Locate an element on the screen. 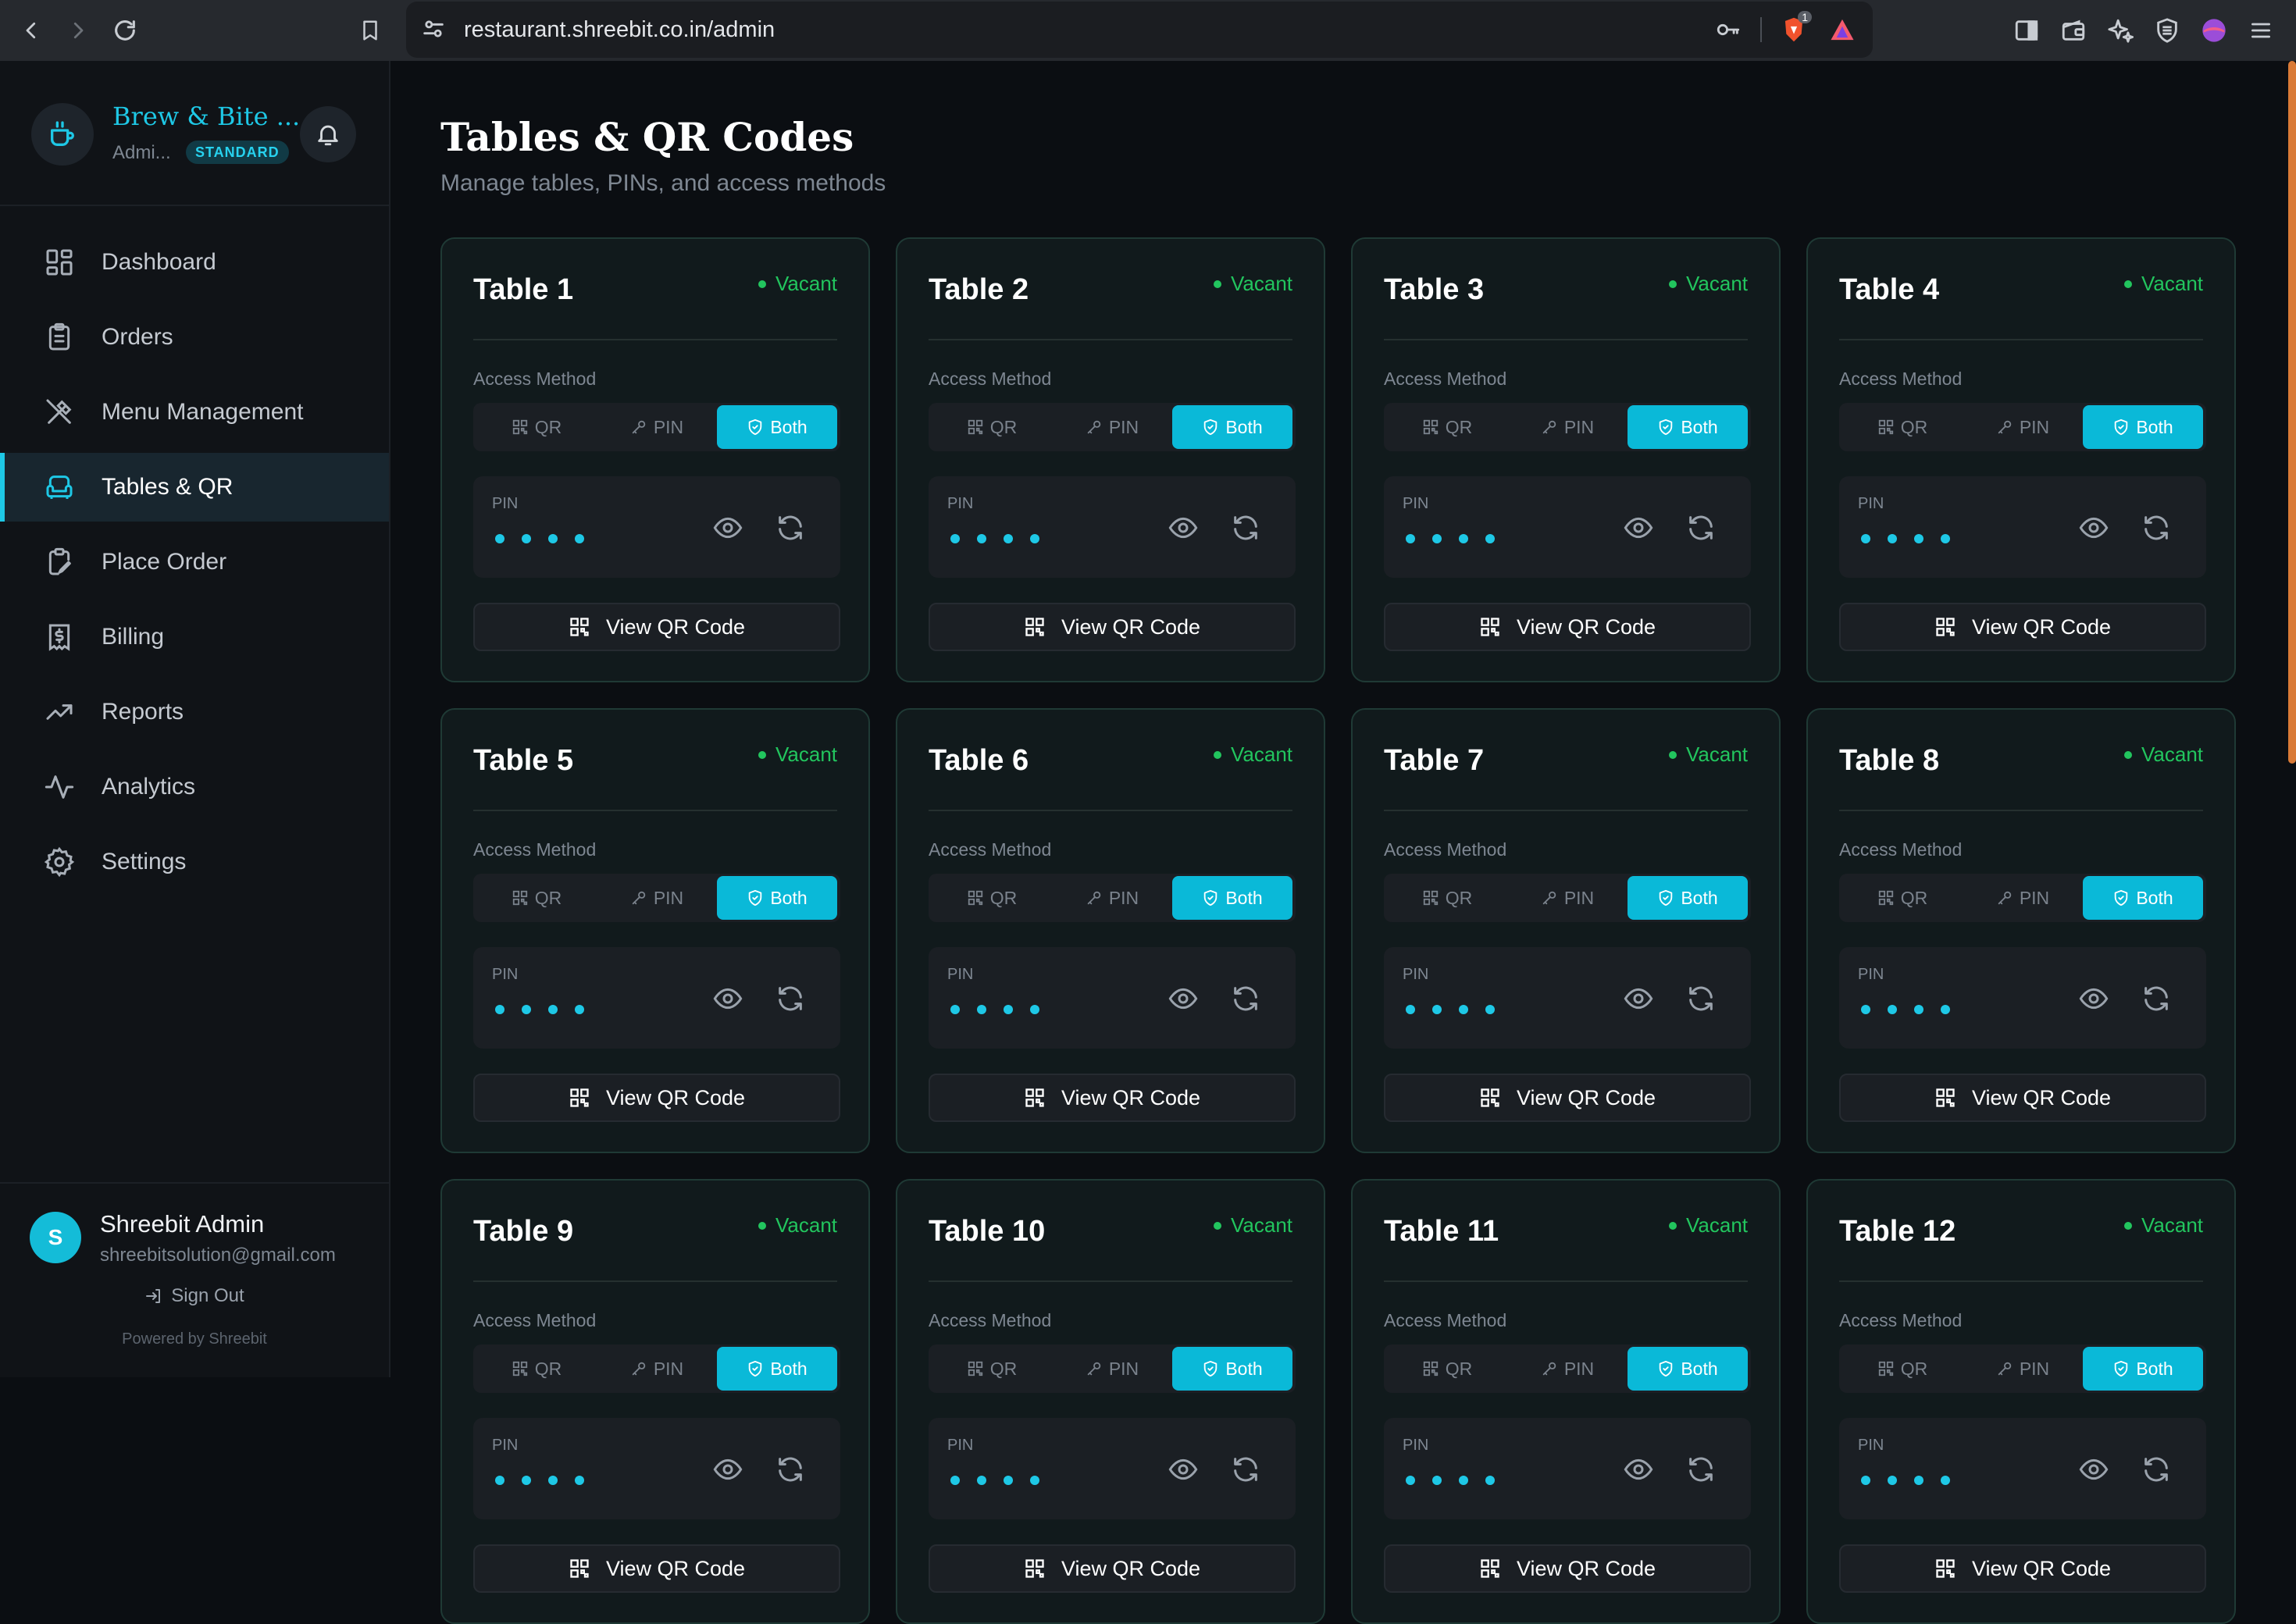 The height and width of the screenshot is (1624, 2296). reload-icon is located at coordinates (125, 30).